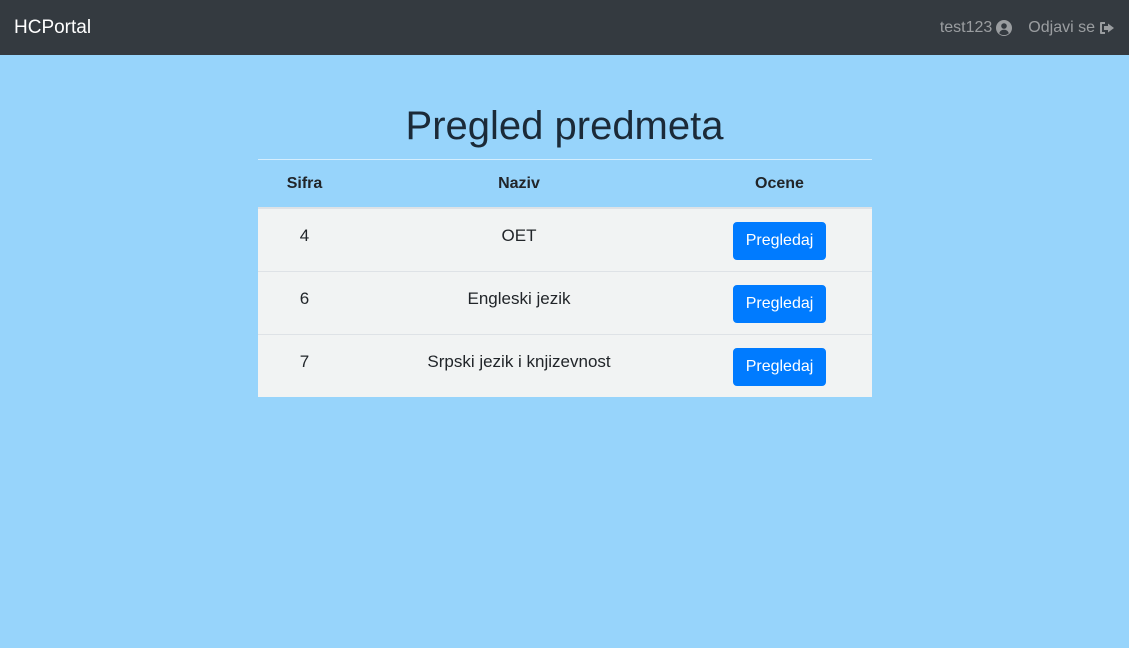 The image size is (1129, 648). What do you see at coordinates (304, 365) in the screenshot?
I see `cell-sifra: 7` at bounding box center [304, 365].